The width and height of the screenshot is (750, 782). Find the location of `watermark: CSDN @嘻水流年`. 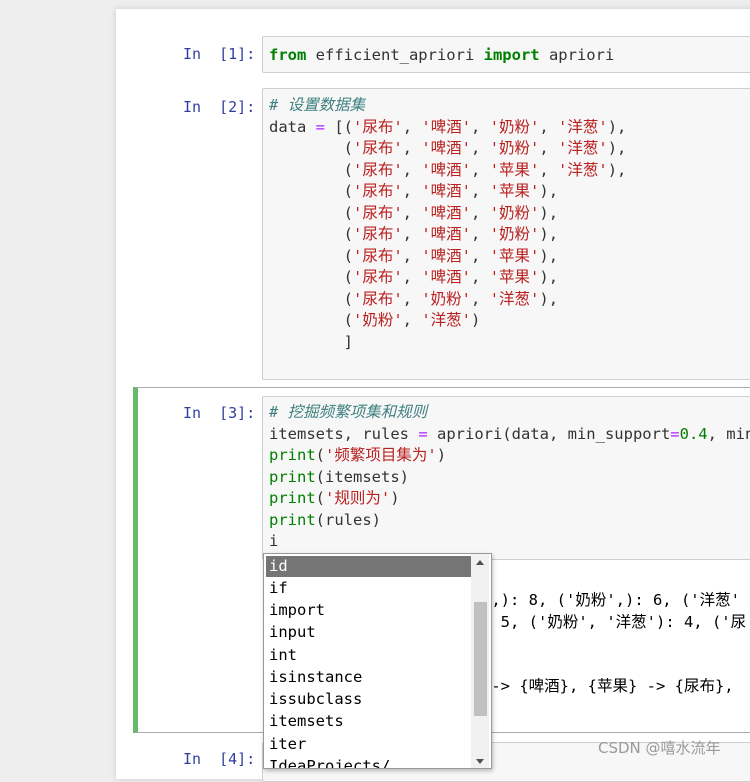

watermark: CSDN @嘻水流年 is located at coordinates (659, 748).